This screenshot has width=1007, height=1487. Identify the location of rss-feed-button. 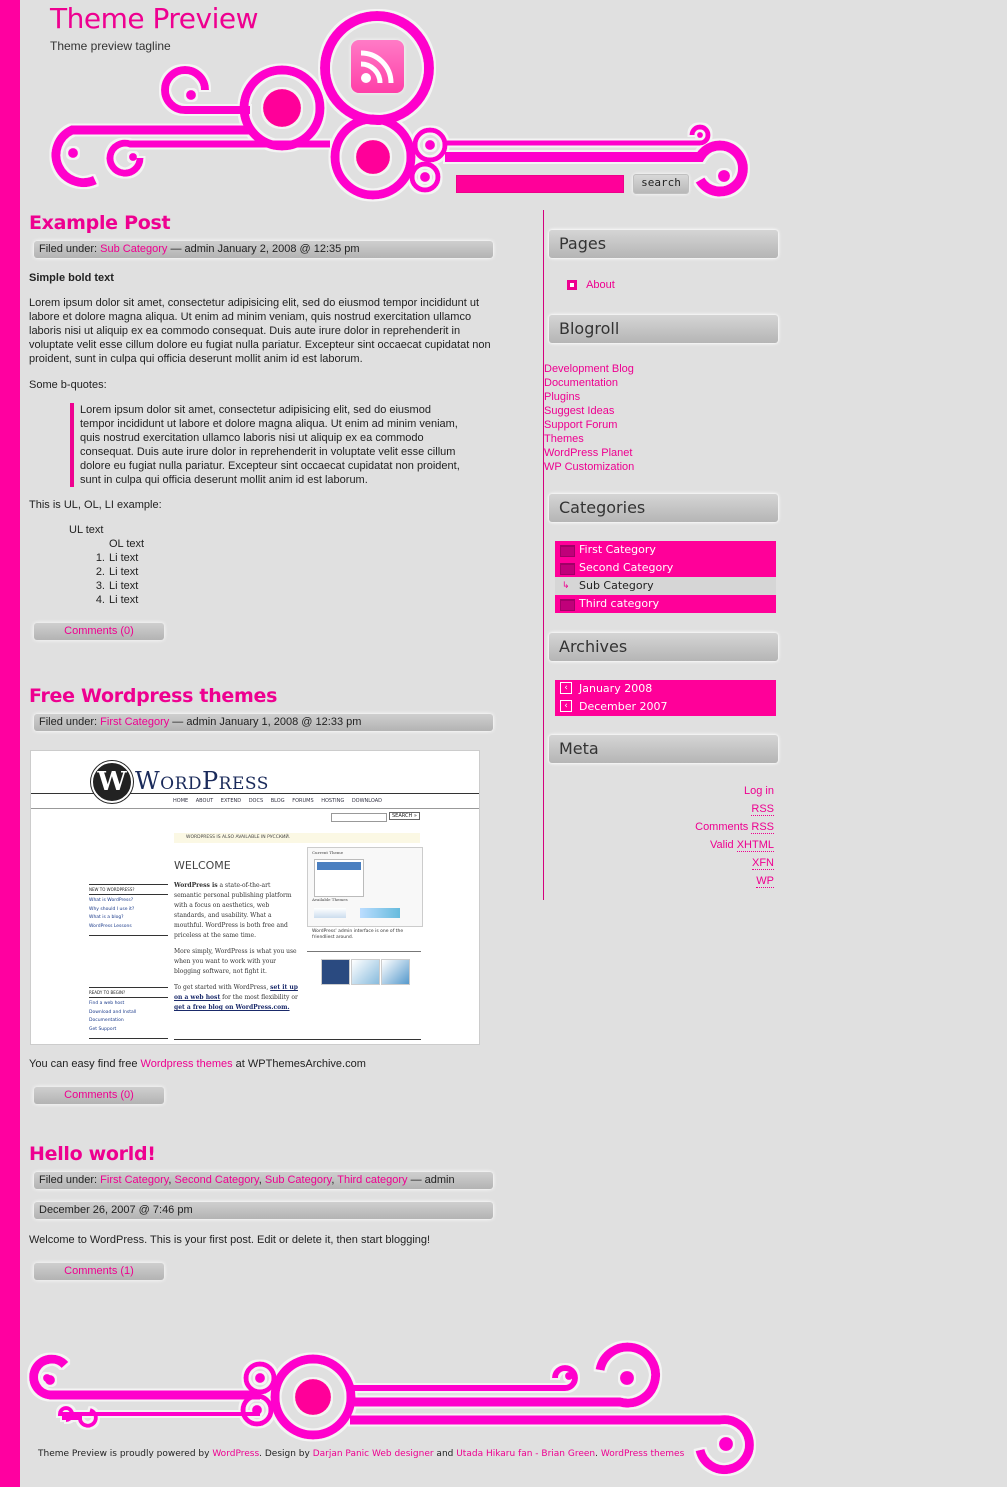
(377, 66).